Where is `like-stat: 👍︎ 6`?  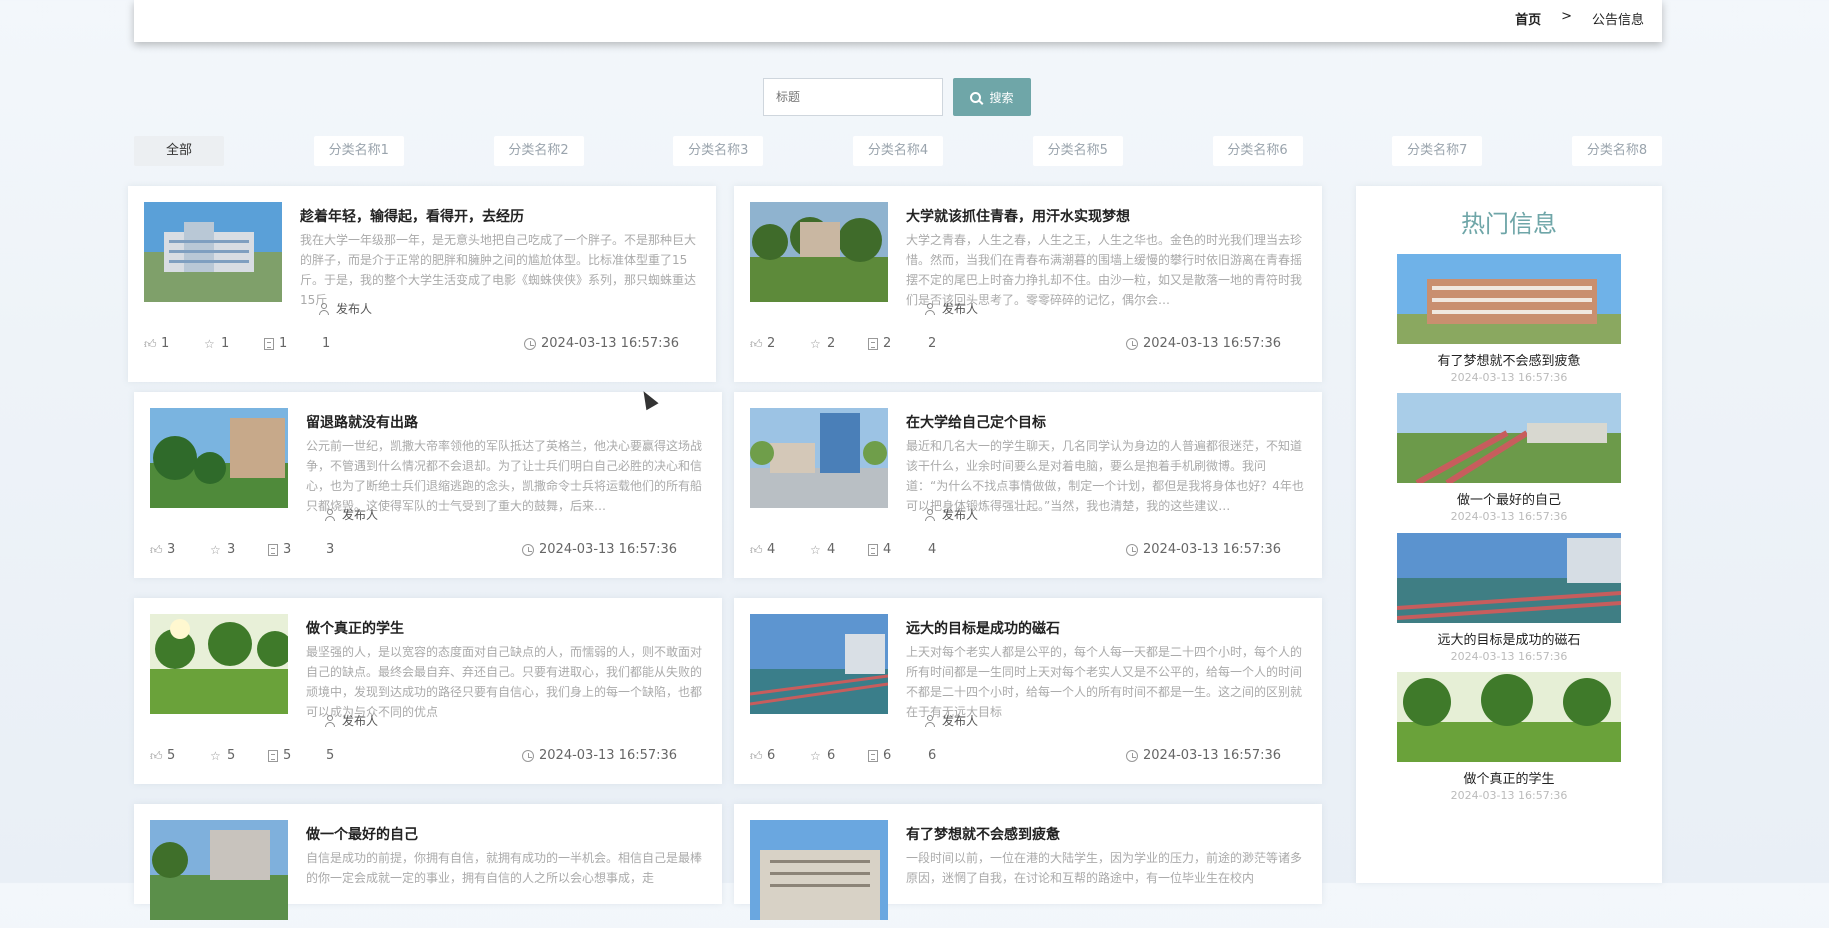 like-stat: 👍︎ 6 is located at coordinates (762, 755).